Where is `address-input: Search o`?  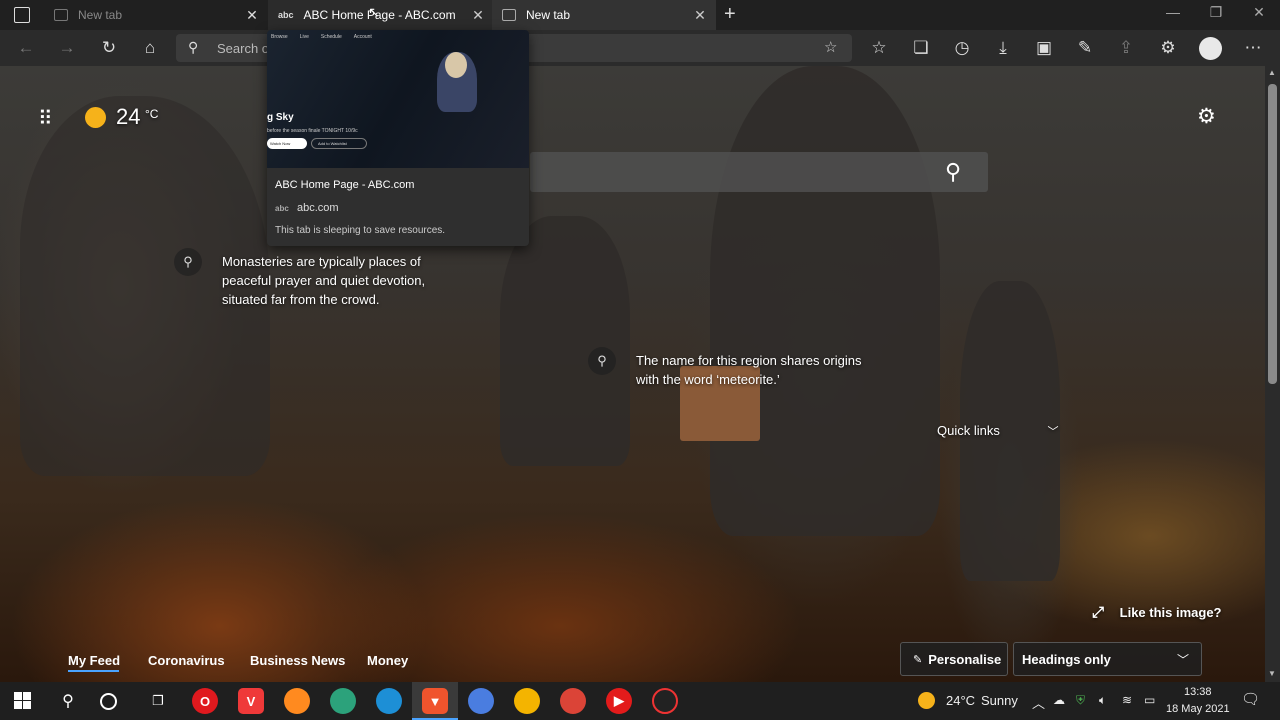
address-input: Search o is located at coordinates (243, 48).